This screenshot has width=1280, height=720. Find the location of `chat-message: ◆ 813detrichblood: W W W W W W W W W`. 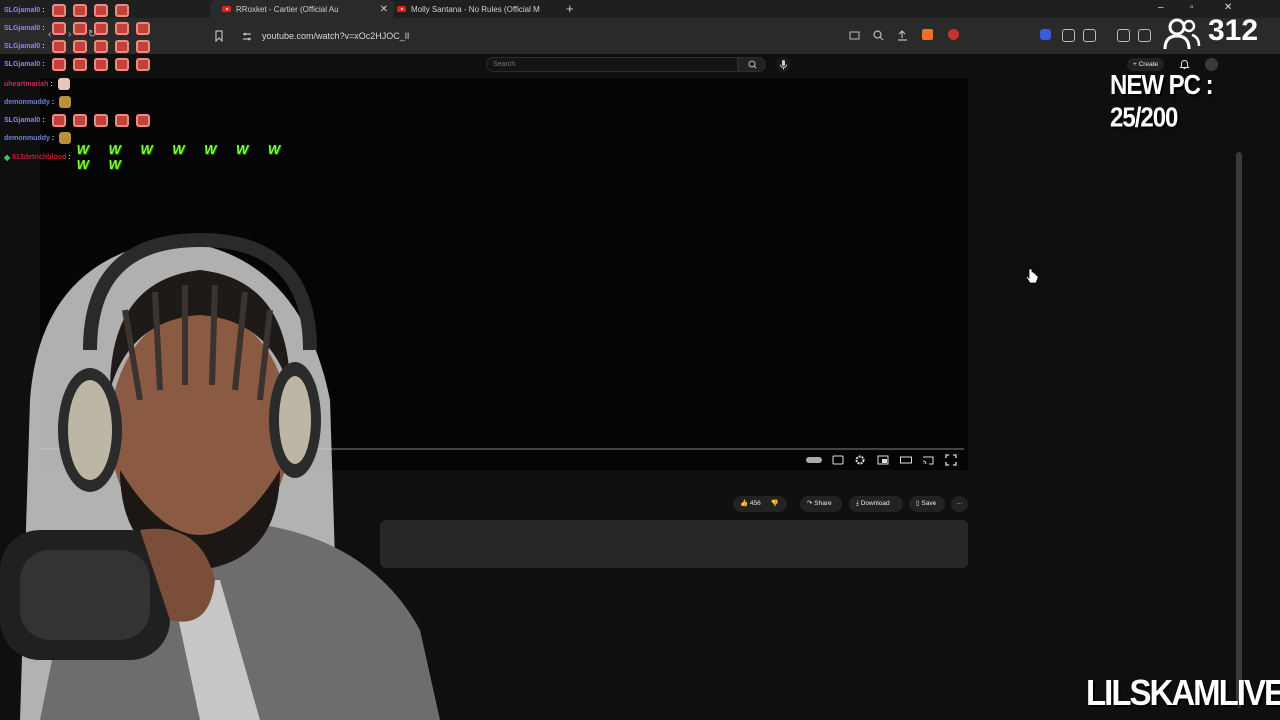

chat-message: ◆ 813detrichblood: W W W W W W W W W is located at coordinates (152, 157).